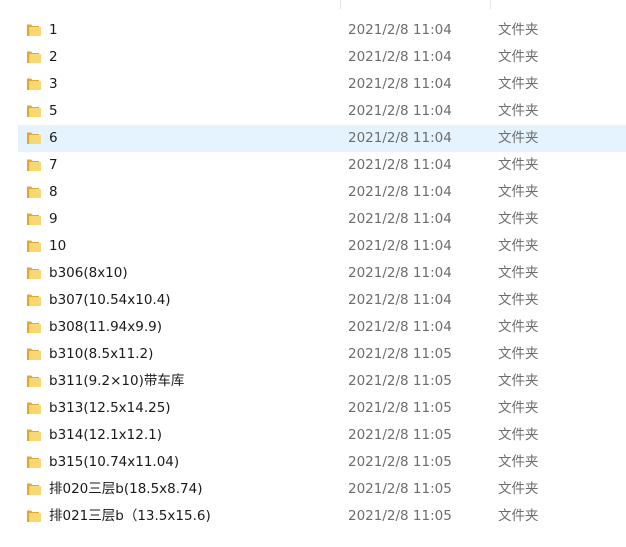  I want to click on folder-name: 排020三层b(18.5x8.74), so click(126, 489).